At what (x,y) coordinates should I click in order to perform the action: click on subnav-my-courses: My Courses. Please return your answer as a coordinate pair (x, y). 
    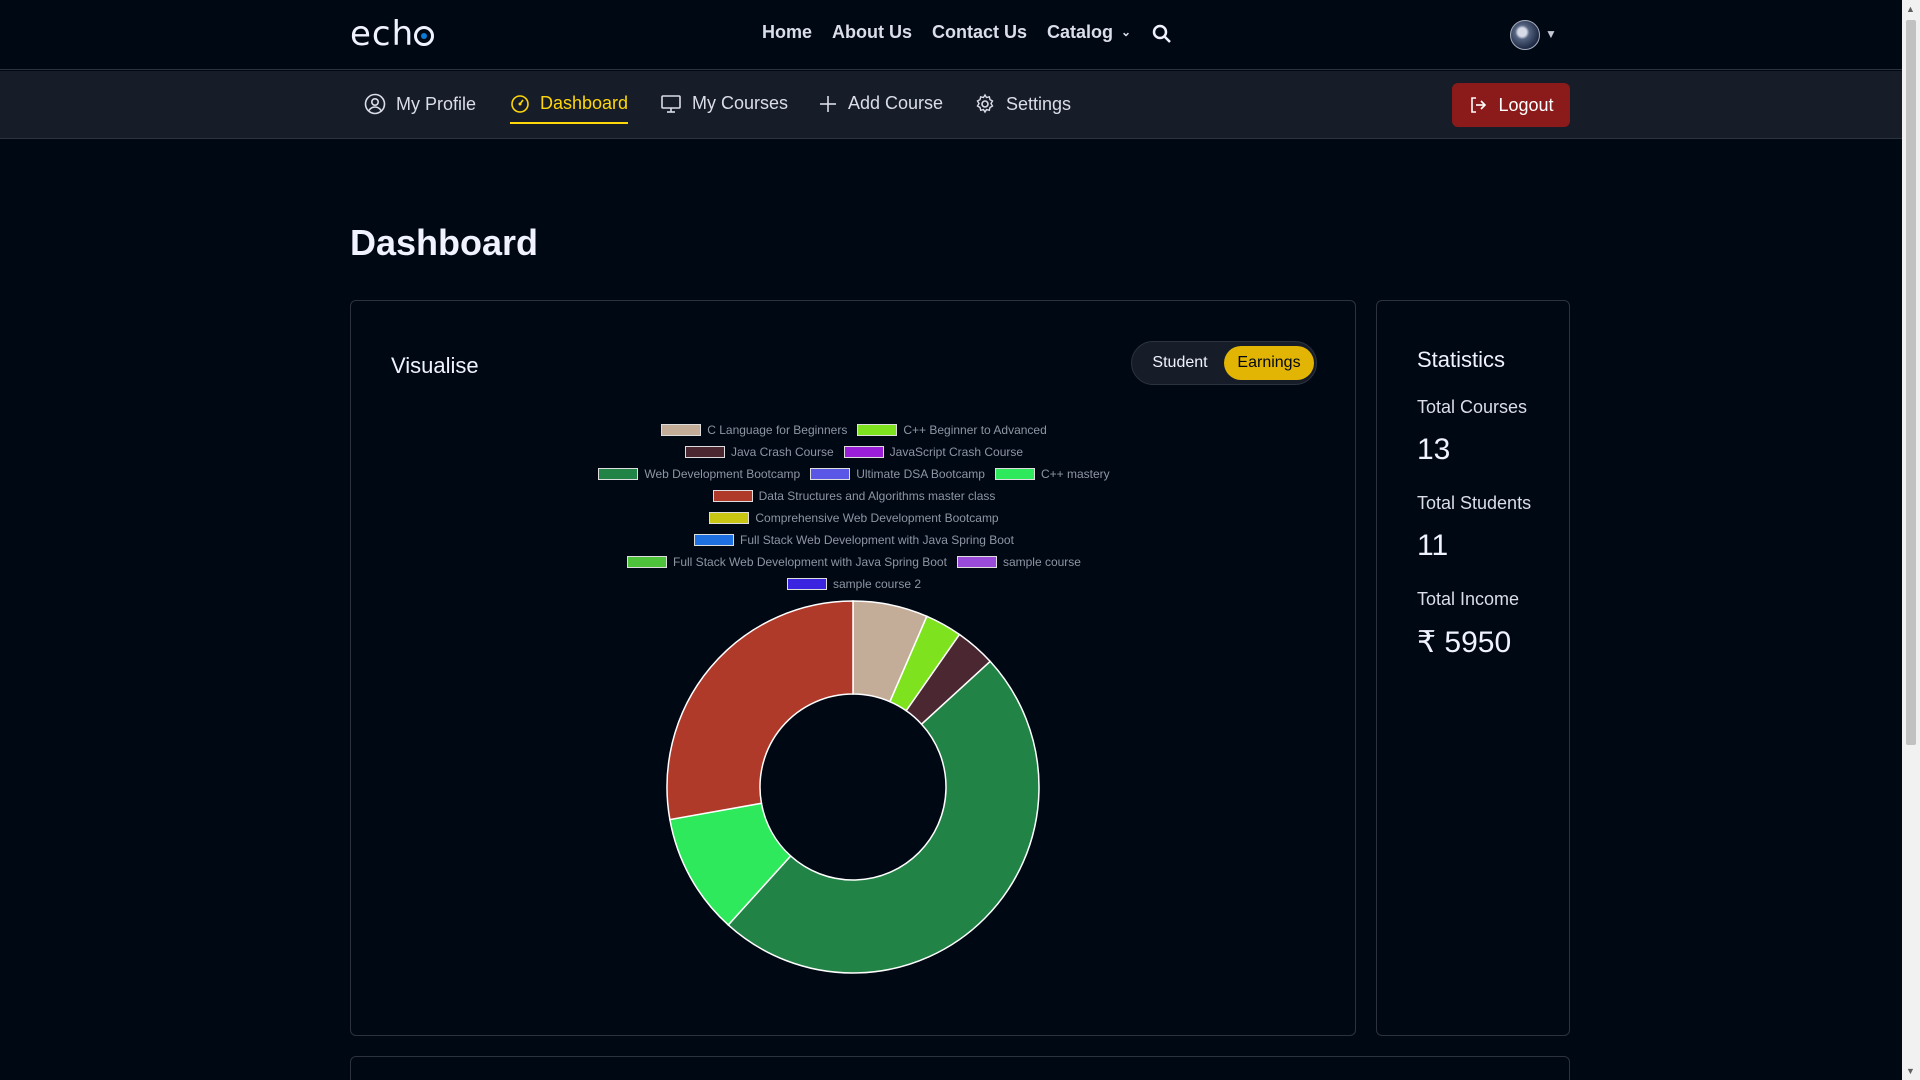
    Looking at the image, I should click on (724, 103).